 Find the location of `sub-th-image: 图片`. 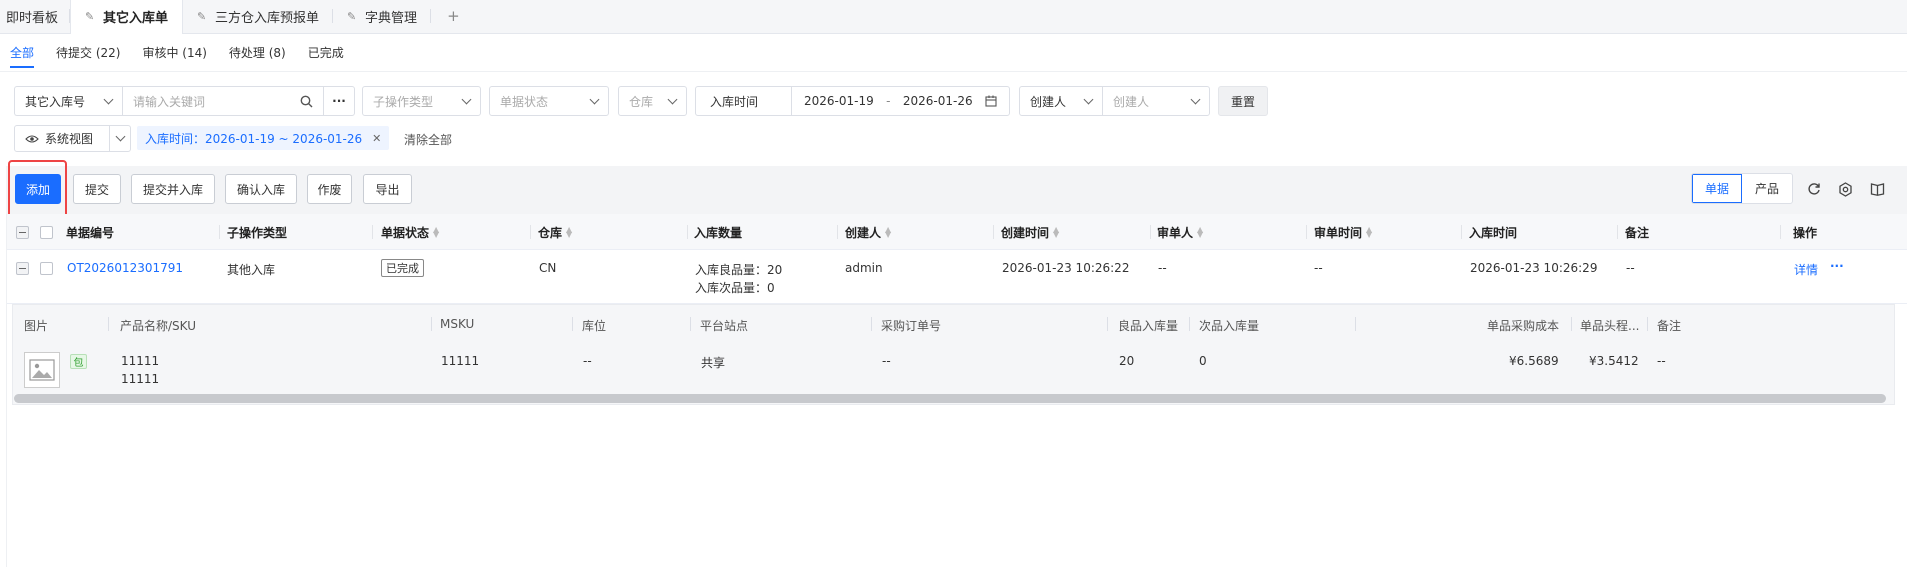

sub-th-image: 图片 is located at coordinates (36, 326).